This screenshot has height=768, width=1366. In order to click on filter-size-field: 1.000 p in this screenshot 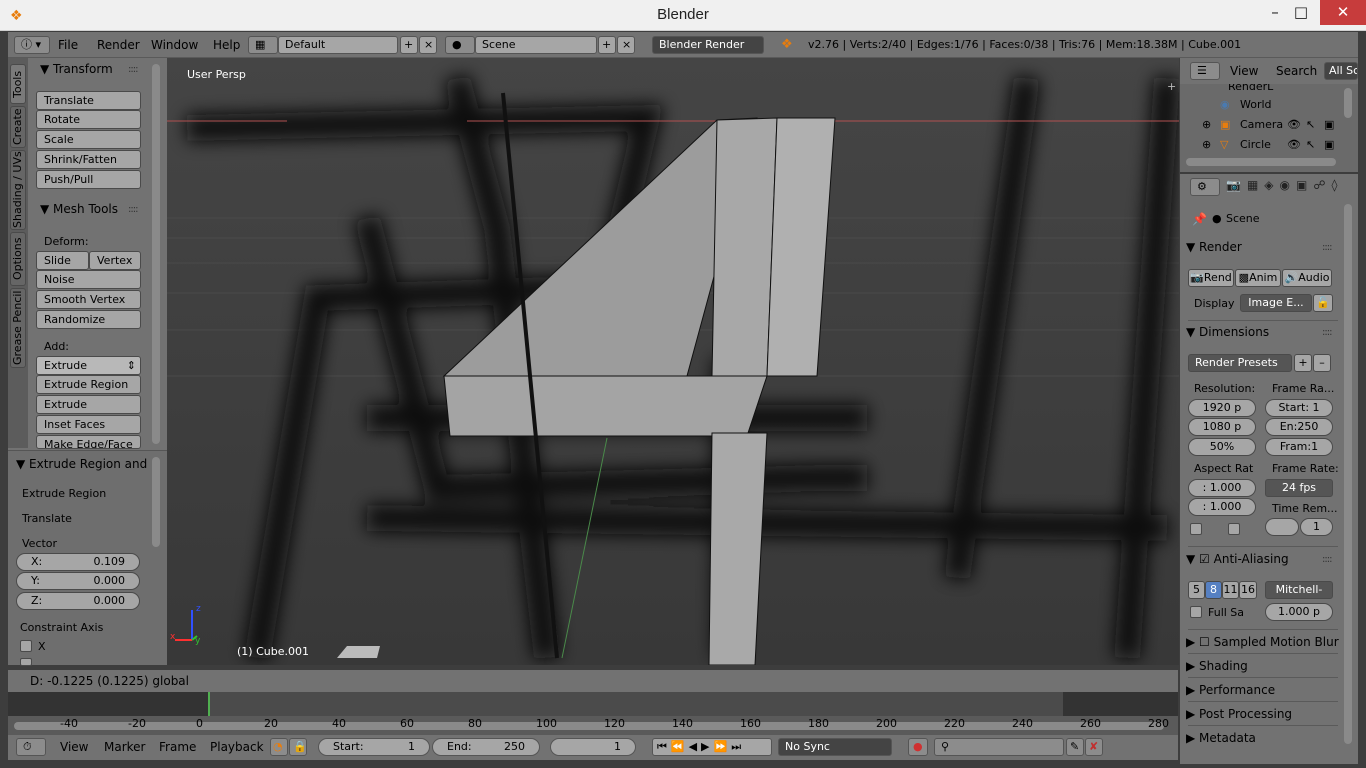, I will do `click(1299, 612)`.